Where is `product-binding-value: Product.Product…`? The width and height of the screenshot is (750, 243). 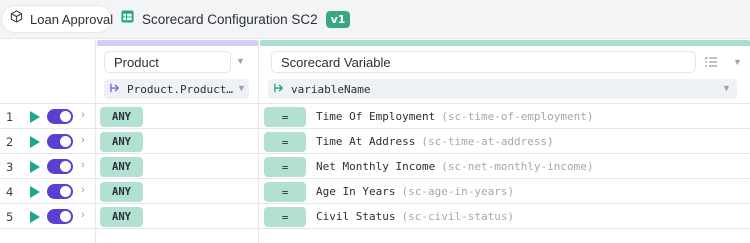
product-binding-value: Product.Product… is located at coordinates (180, 89).